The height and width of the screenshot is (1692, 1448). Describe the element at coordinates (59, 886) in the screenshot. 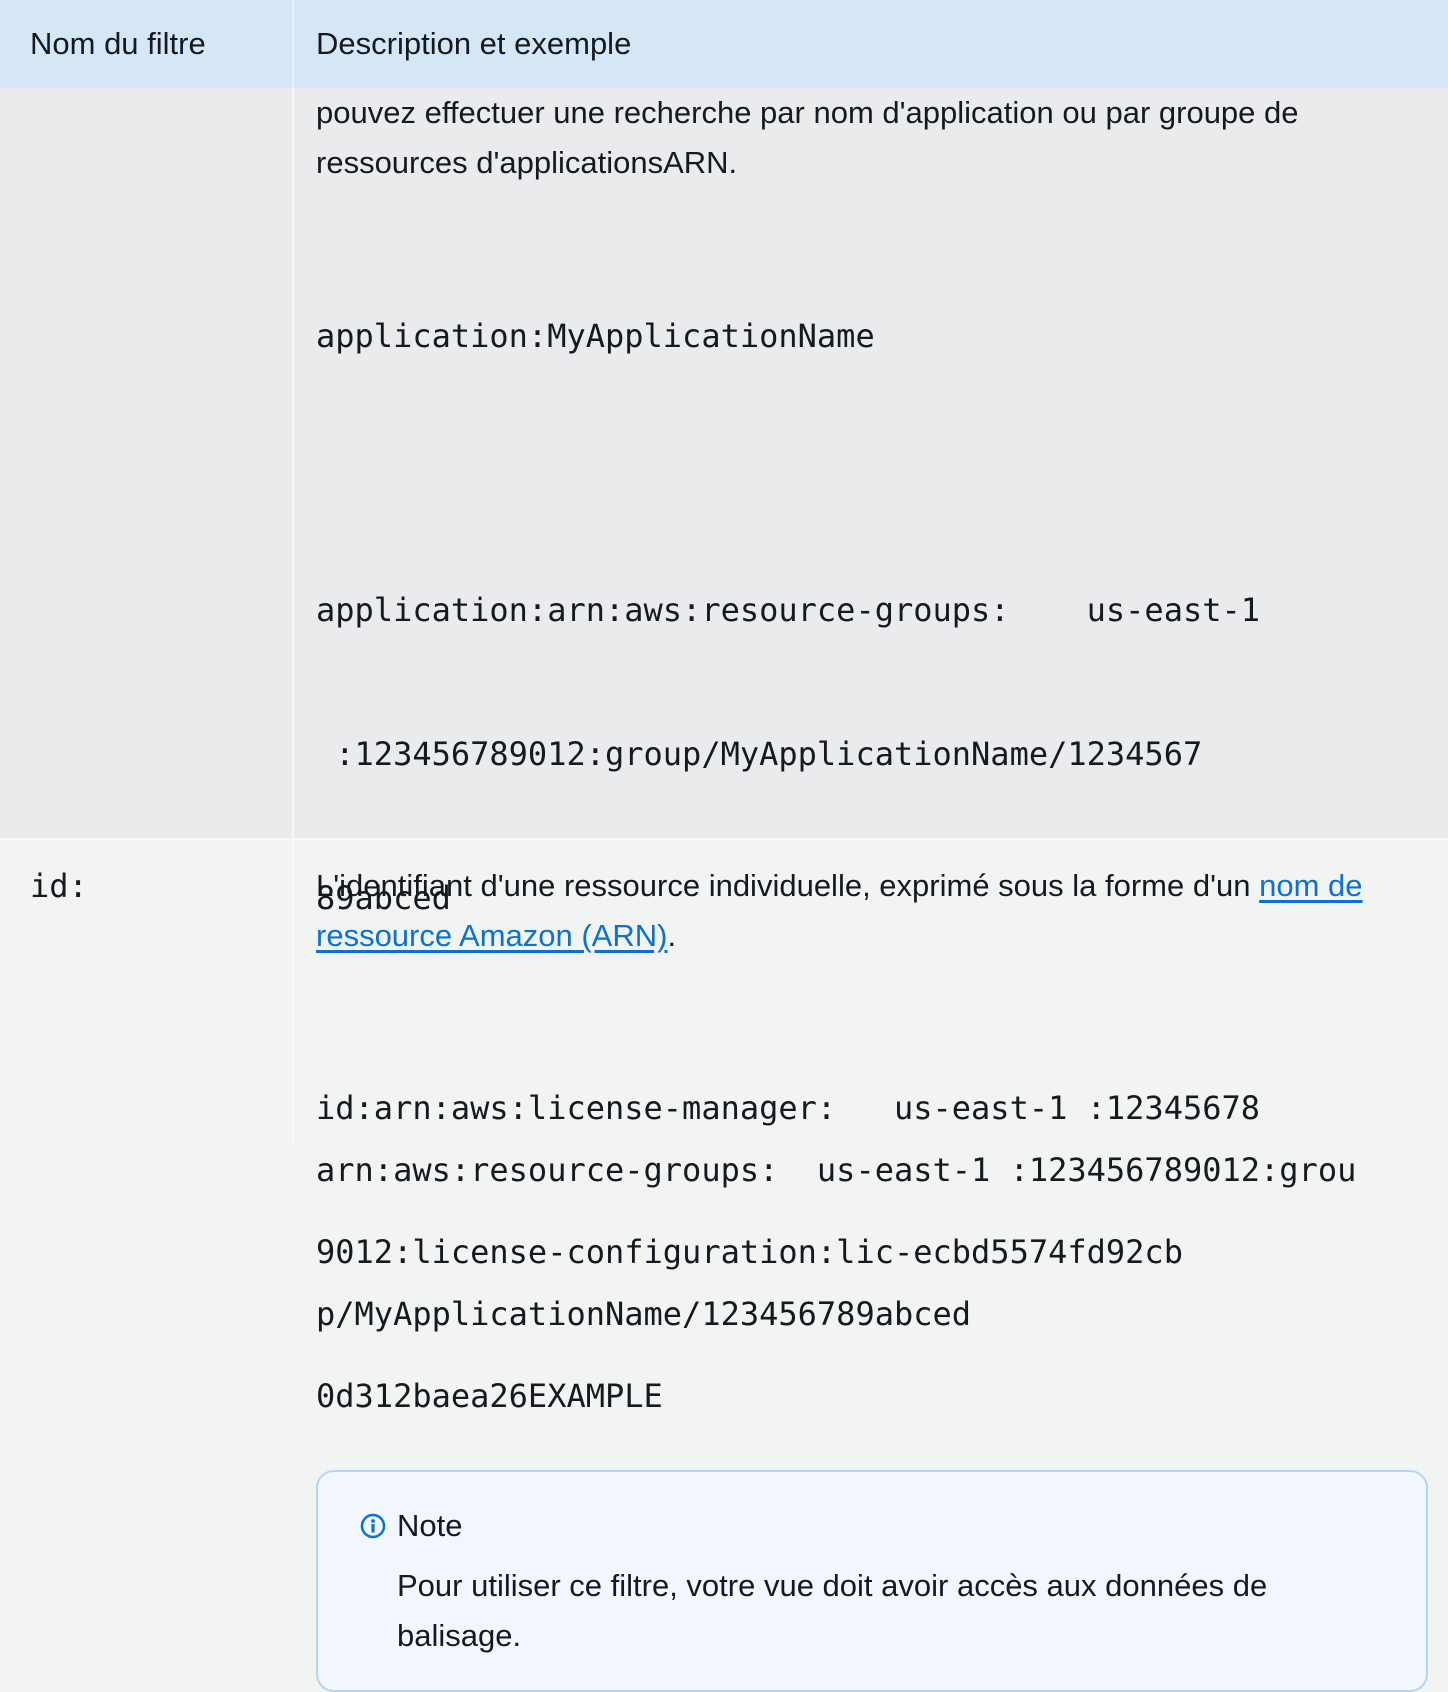

I see `filter-name: id:` at that location.